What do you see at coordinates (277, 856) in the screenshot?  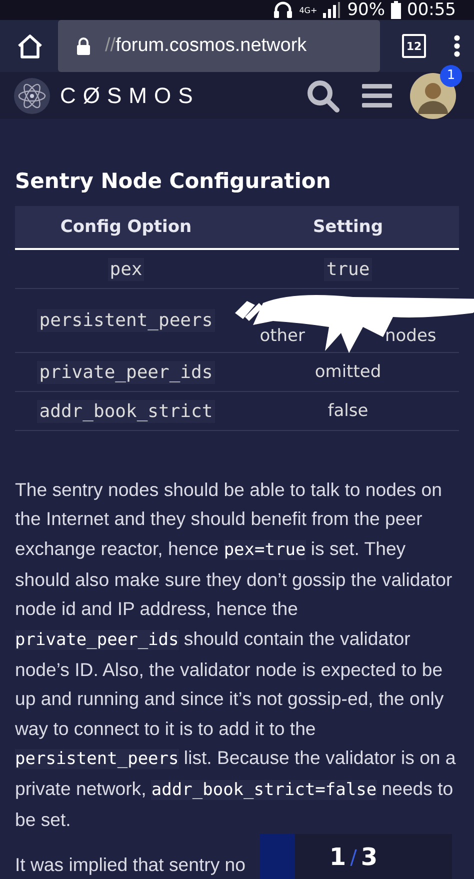 I see `scroll-indicator` at bounding box center [277, 856].